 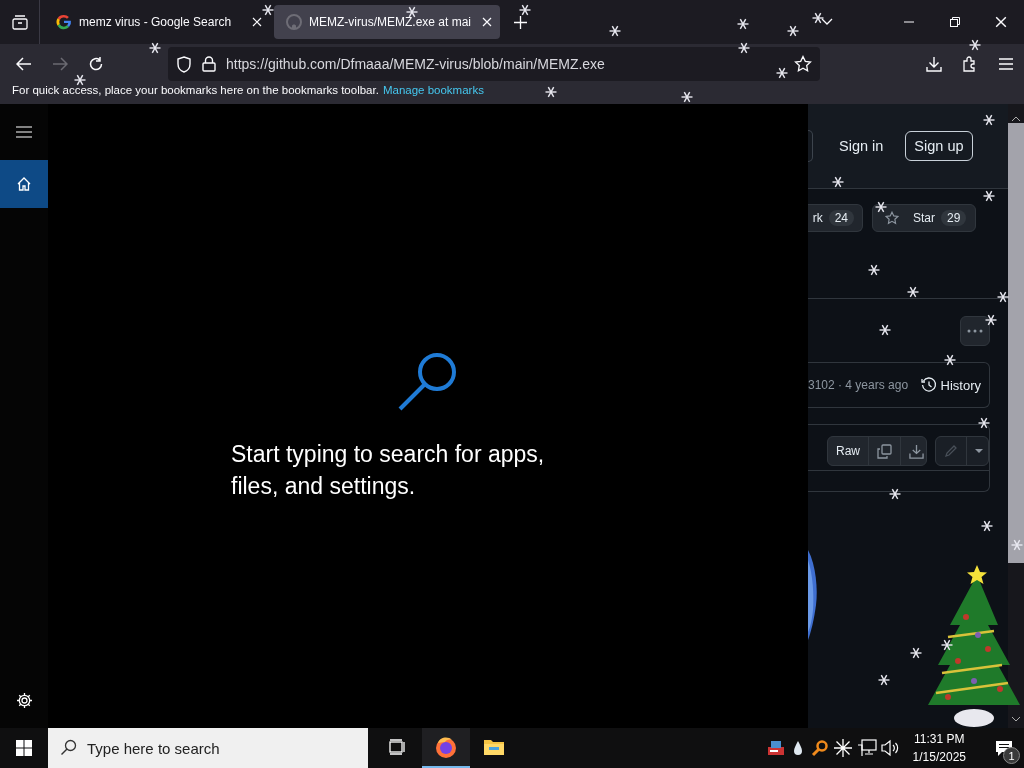 I want to click on clock-date: 1/15/2025, so click(x=939, y=757).